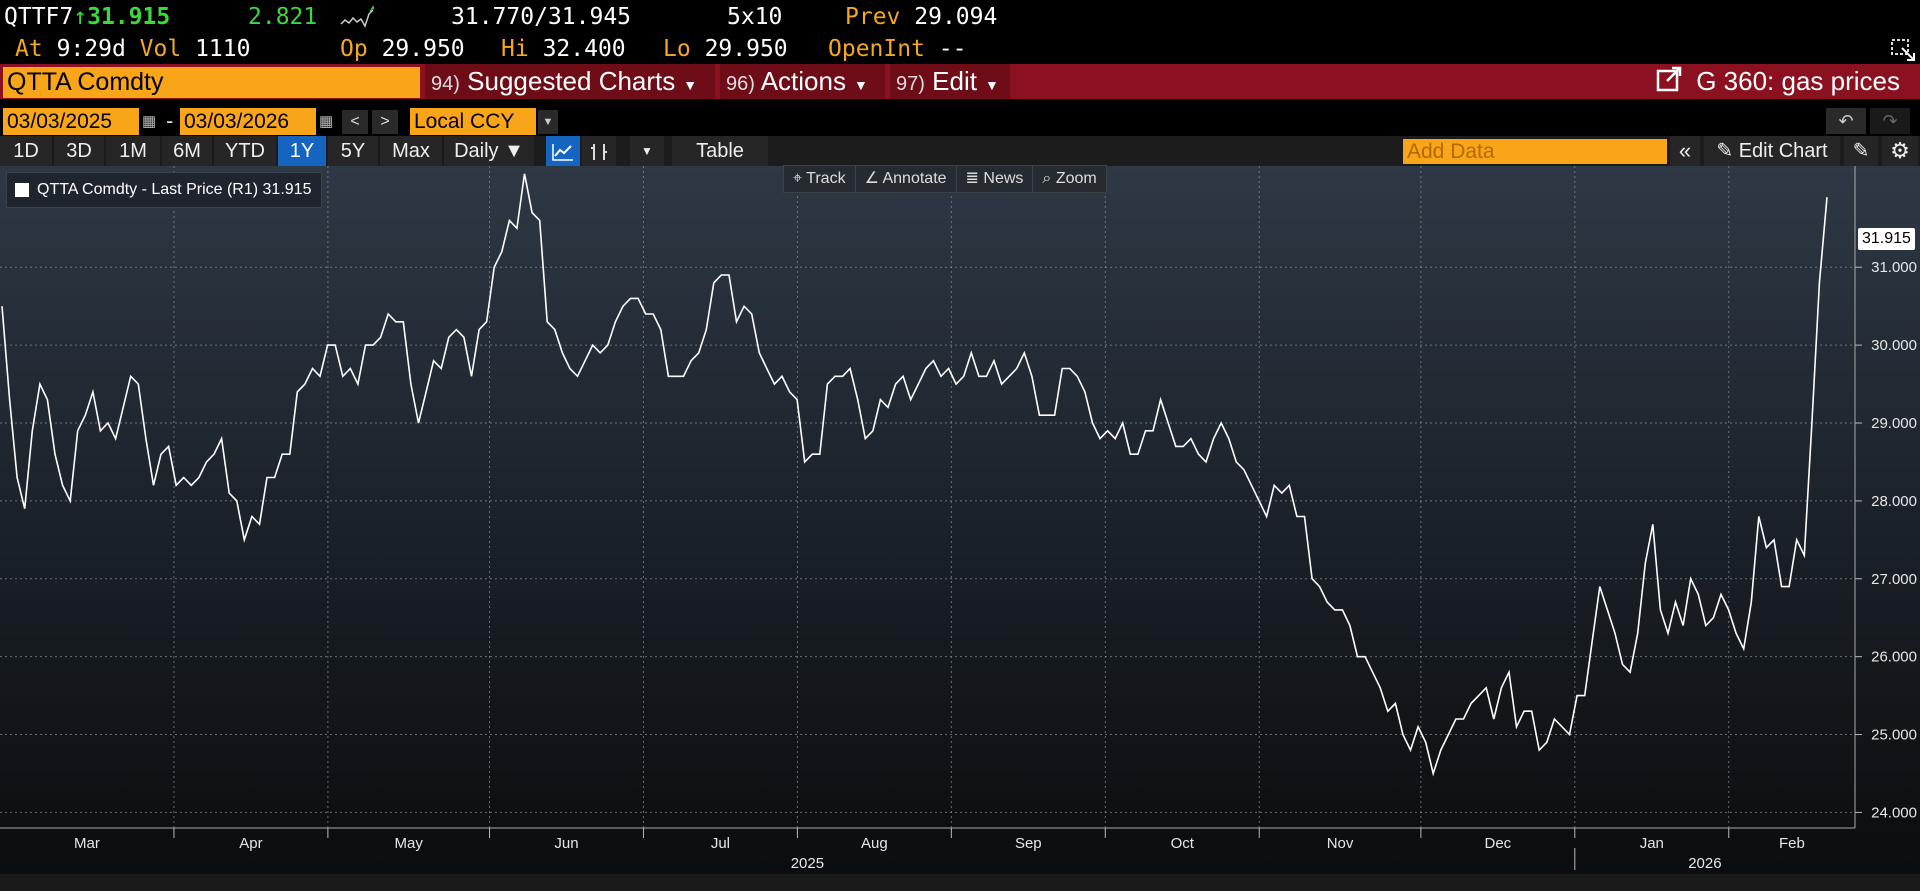 The height and width of the screenshot is (891, 1920). I want to click on high-value: 32.400, so click(584, 49).